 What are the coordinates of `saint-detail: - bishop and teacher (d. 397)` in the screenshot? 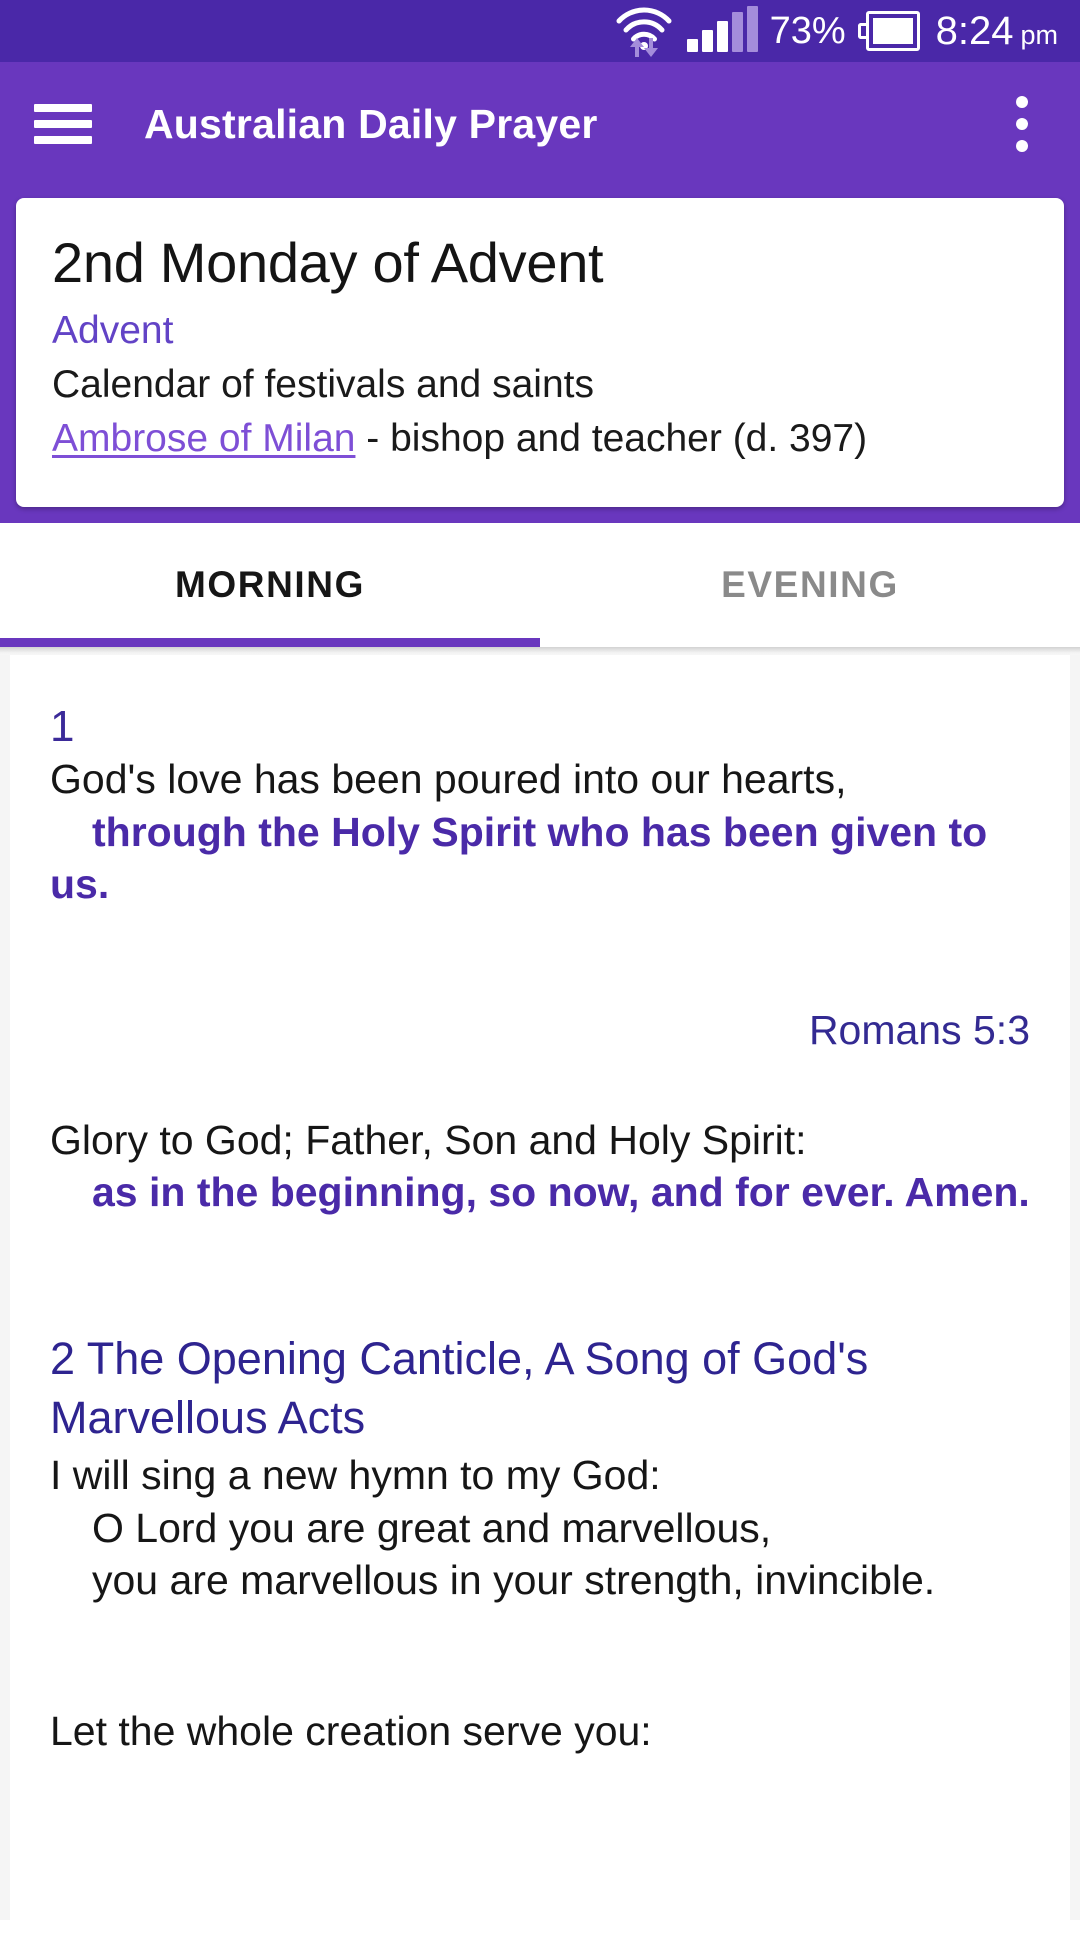 It's located at (611, 438).